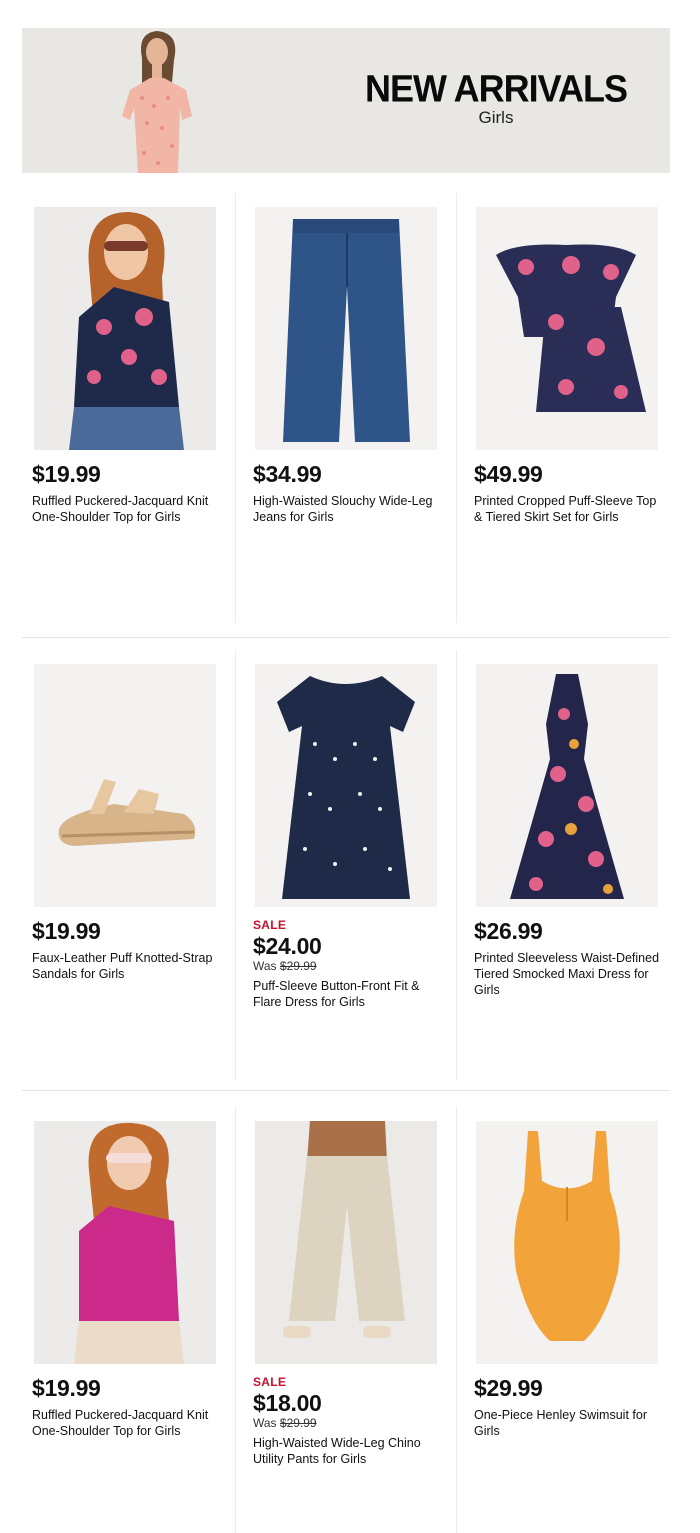  Describe the element at coordinates (508, 931) in the screenshot. I see `product-price: $26.99` at that location.